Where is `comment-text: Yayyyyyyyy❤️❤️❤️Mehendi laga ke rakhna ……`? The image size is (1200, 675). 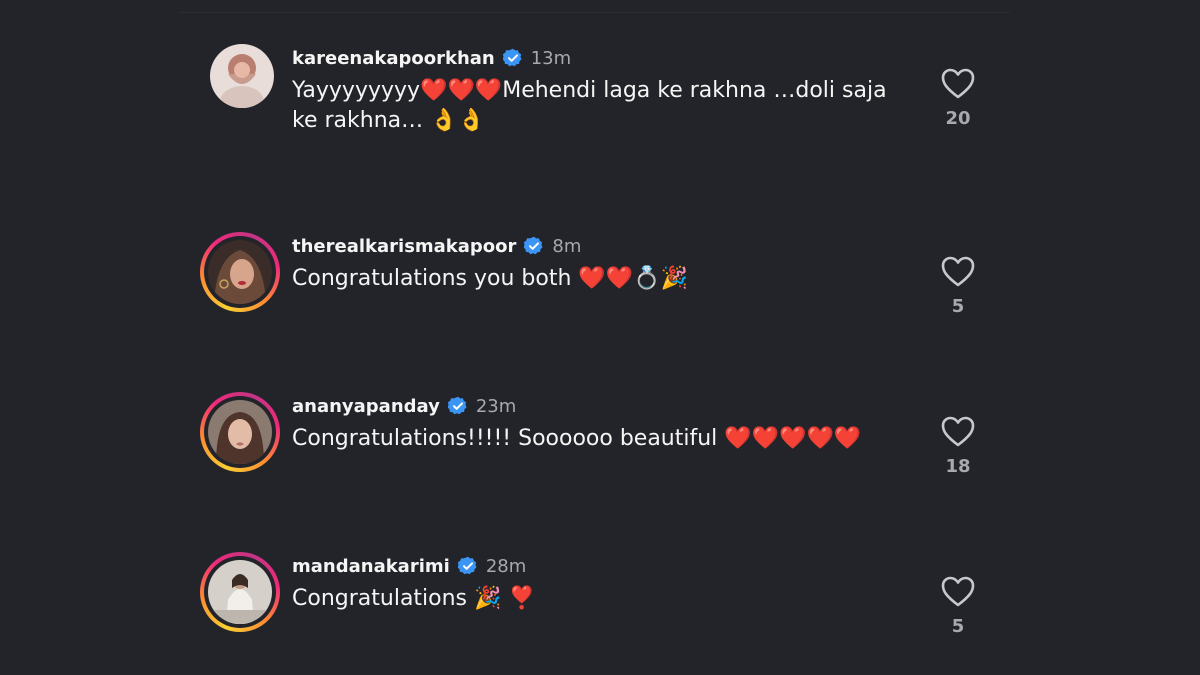
comment-text: Yayyyyyyyy❤️❤️❤️Mehendi laga ke rakhna …… is located at coordinates (593, 105).